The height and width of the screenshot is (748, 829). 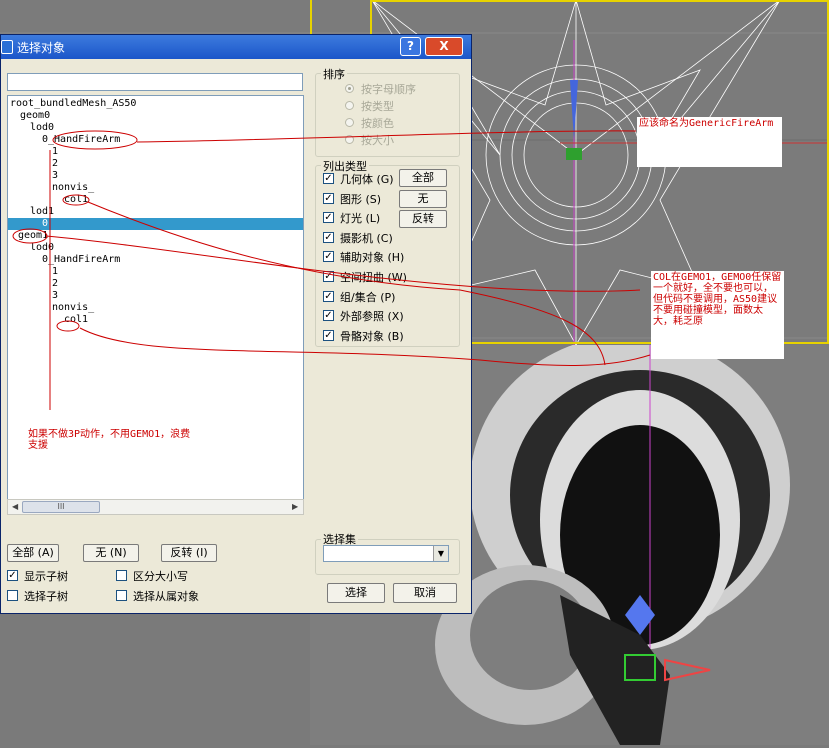 I want to click on annotation-note-3p: 如果不做3P动作，不用GEMO1，浪费支援, so click(x=109, y=446).